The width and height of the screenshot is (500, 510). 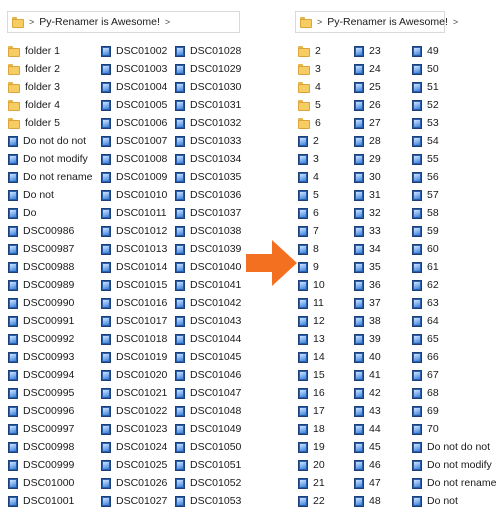 What do you see at coordinates (134, 447) in the screenshot?
I see `file-item: DSC01024` at bounding box center [134, 447].